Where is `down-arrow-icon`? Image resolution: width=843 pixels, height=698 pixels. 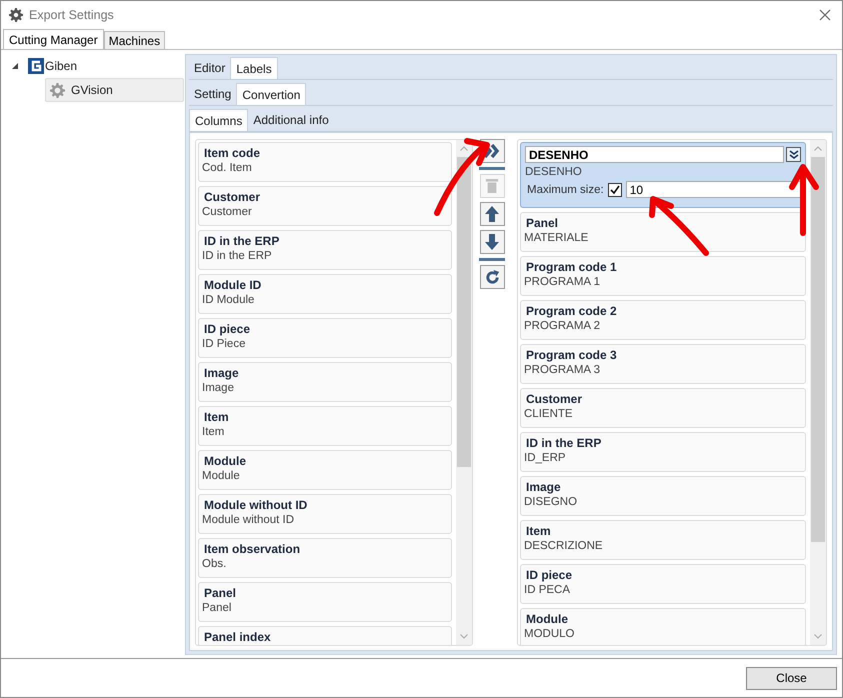 down-arrow-icon is located at coordinates (492, 242).